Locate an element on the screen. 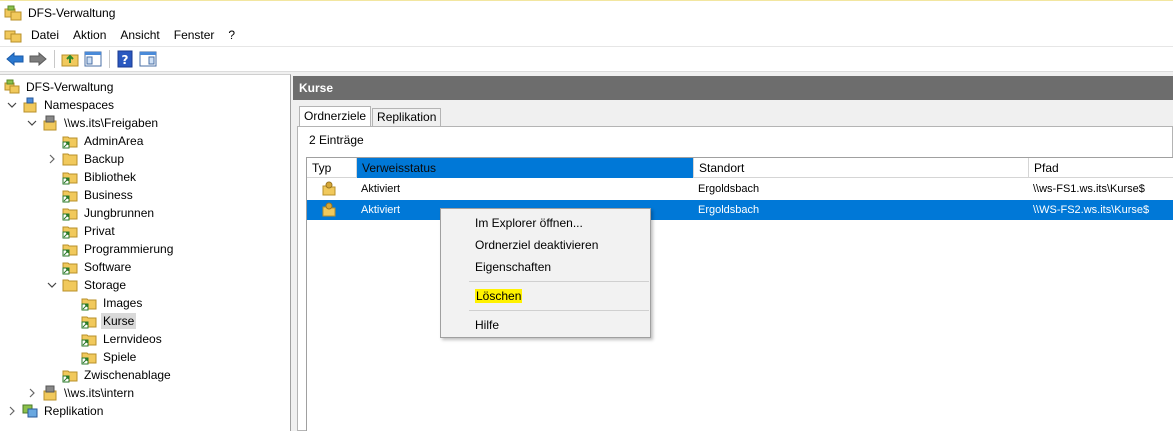 This screenshot has height=431, width=1173. tree-label: Software is located at coordinates (108, 267).